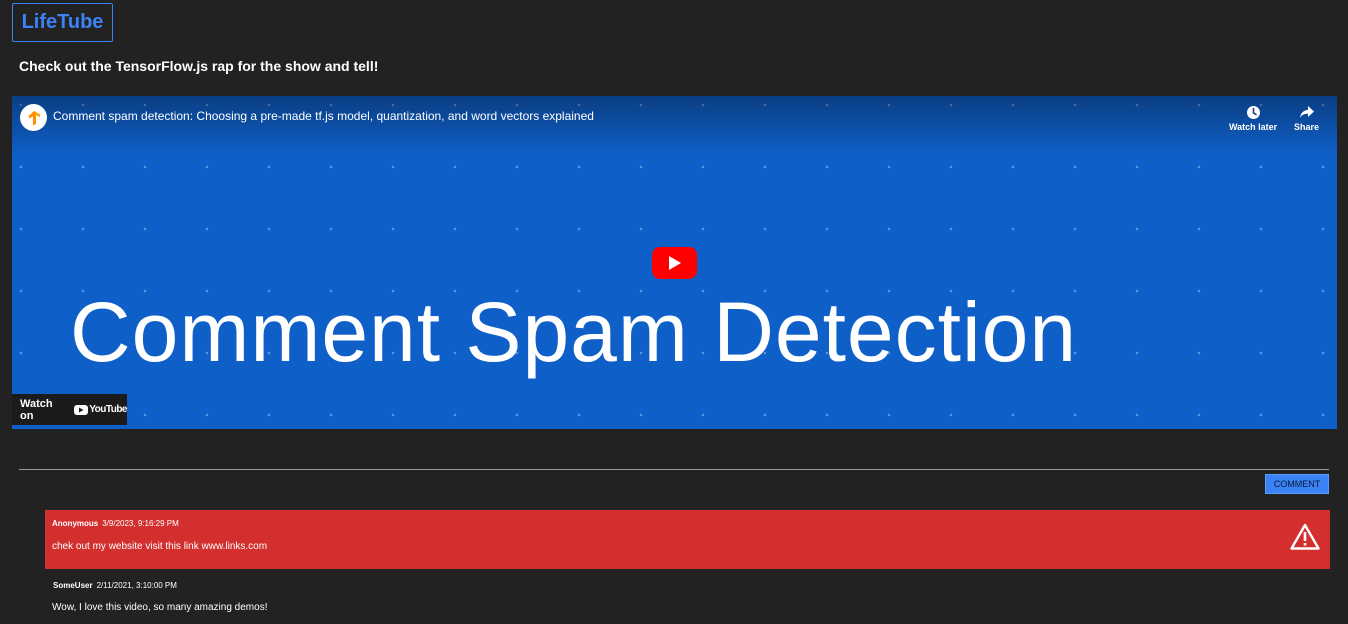 The image size is (1348, 624). I want to click on watch-on-label: Watch on, so click(36, 409).